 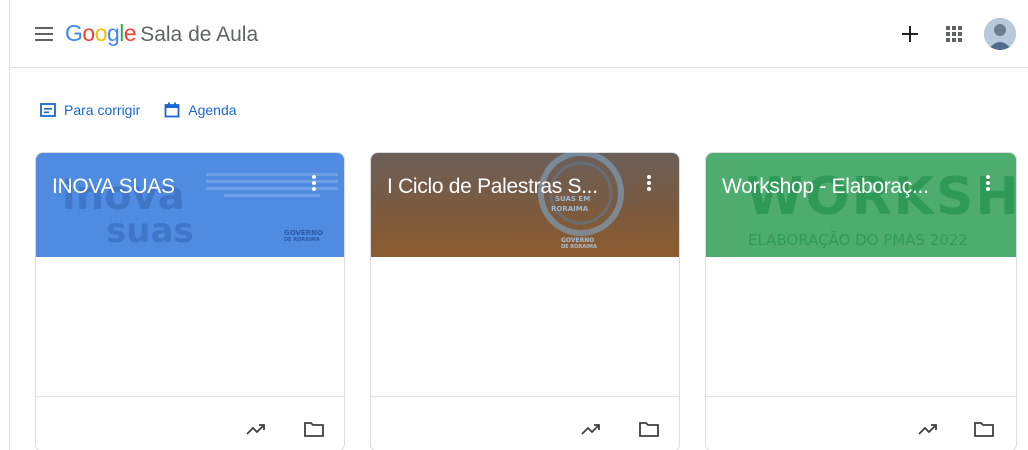 What do you see at coordinates (44, 34) in the screenshot?
I see `hamburger-menu-icon` at bounding box center [44, 34].